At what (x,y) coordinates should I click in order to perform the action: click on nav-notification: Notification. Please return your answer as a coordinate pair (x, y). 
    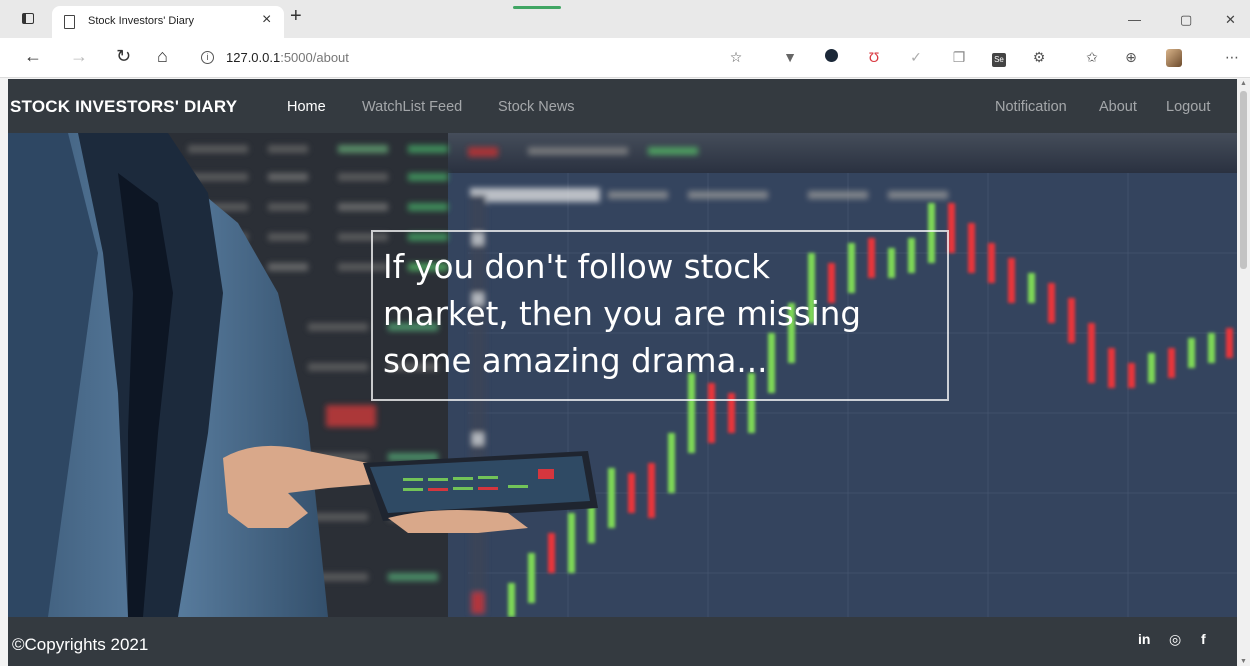
    Looking at the image, I should click on (1031, 107).